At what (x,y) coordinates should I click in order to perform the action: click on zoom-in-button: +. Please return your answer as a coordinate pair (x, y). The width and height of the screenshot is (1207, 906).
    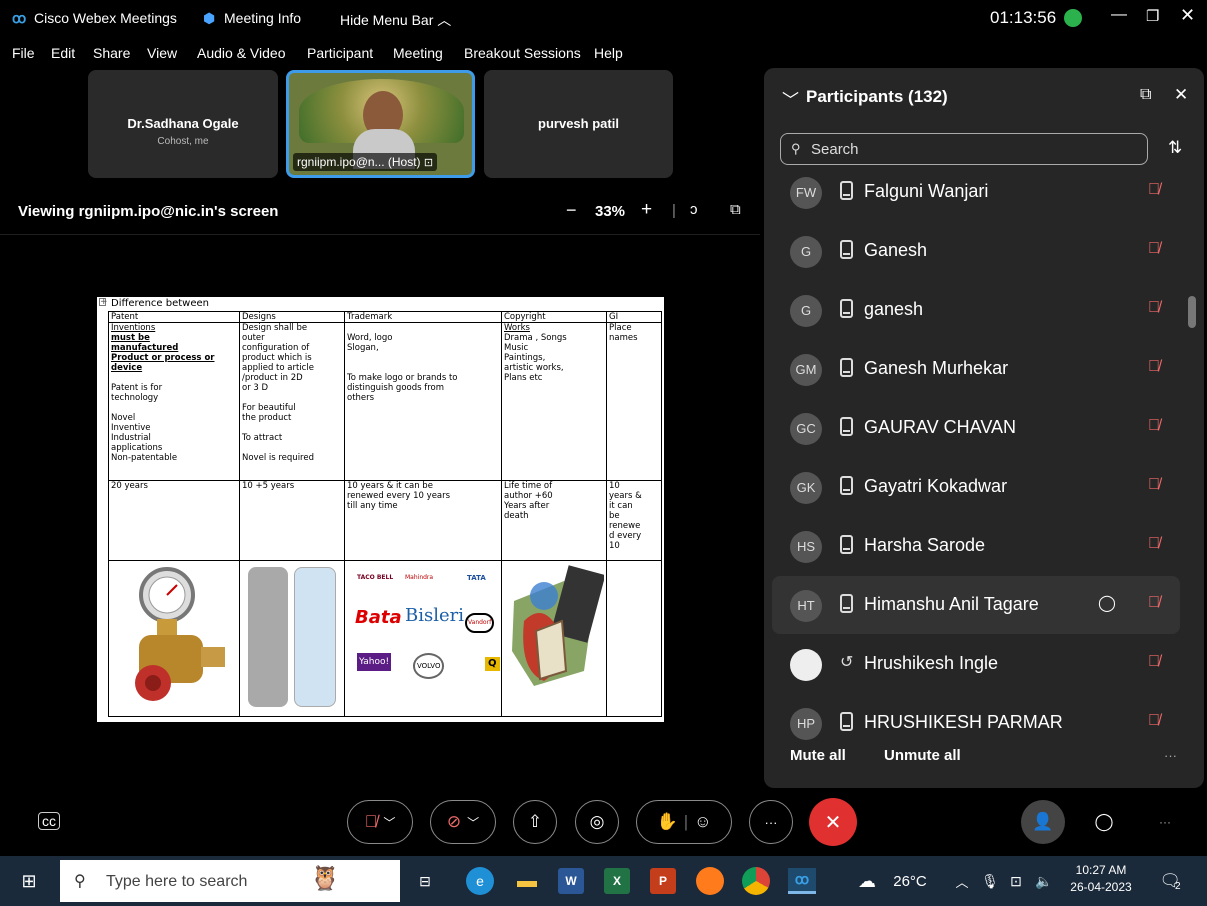
    Looking at the image, I should click on (646, 210).